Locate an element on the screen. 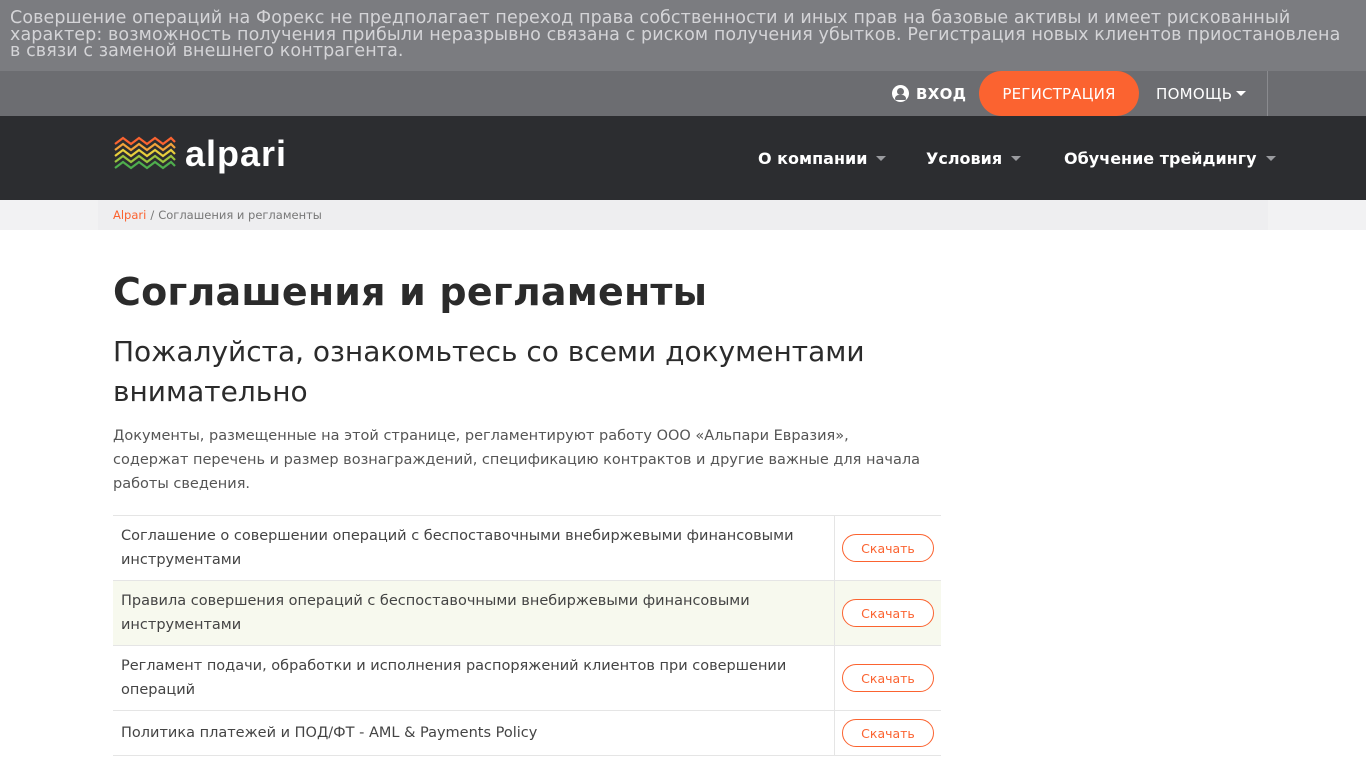 The width and height of the screenshot is (1366, 768). breadcrumb: Alpari / Соглашения и регламенты is located at coordinates (217, 215).